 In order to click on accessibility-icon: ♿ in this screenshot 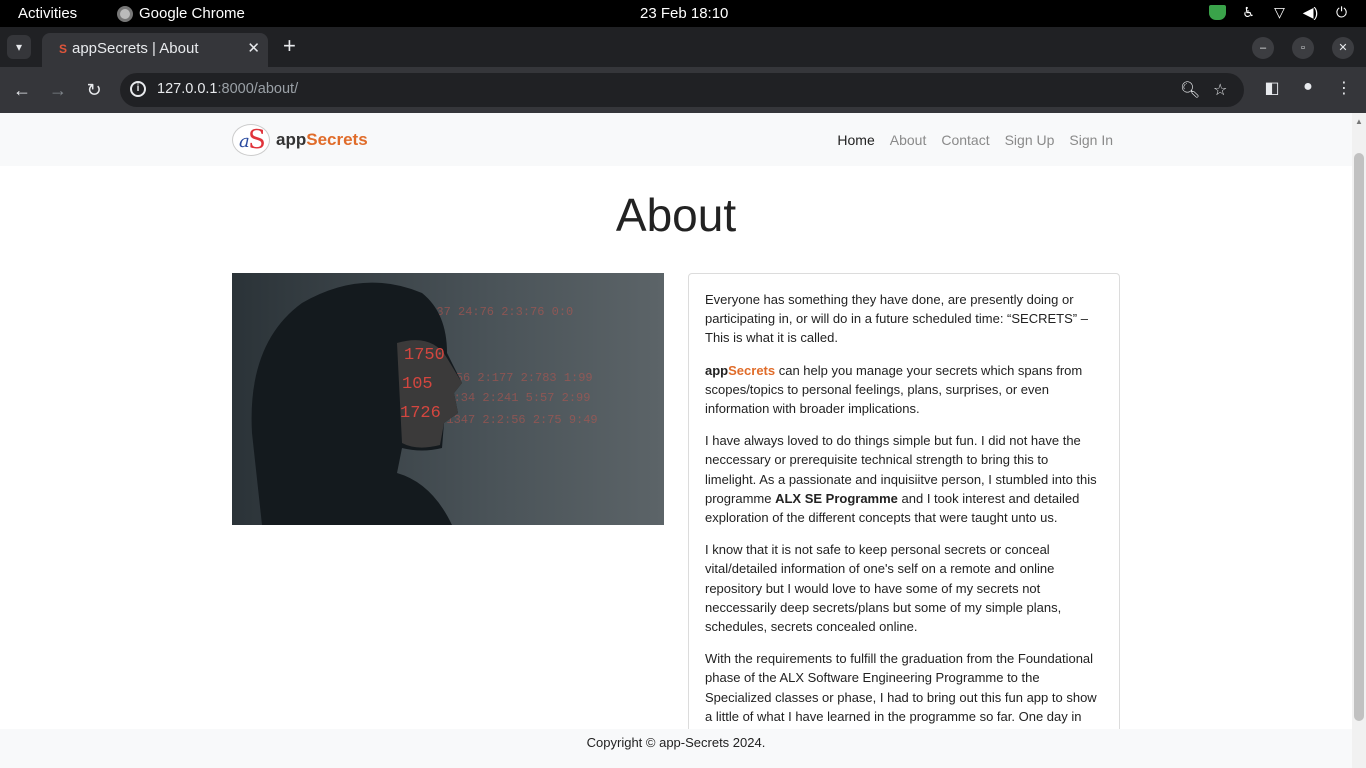, I will do `click(1248, 12)`.